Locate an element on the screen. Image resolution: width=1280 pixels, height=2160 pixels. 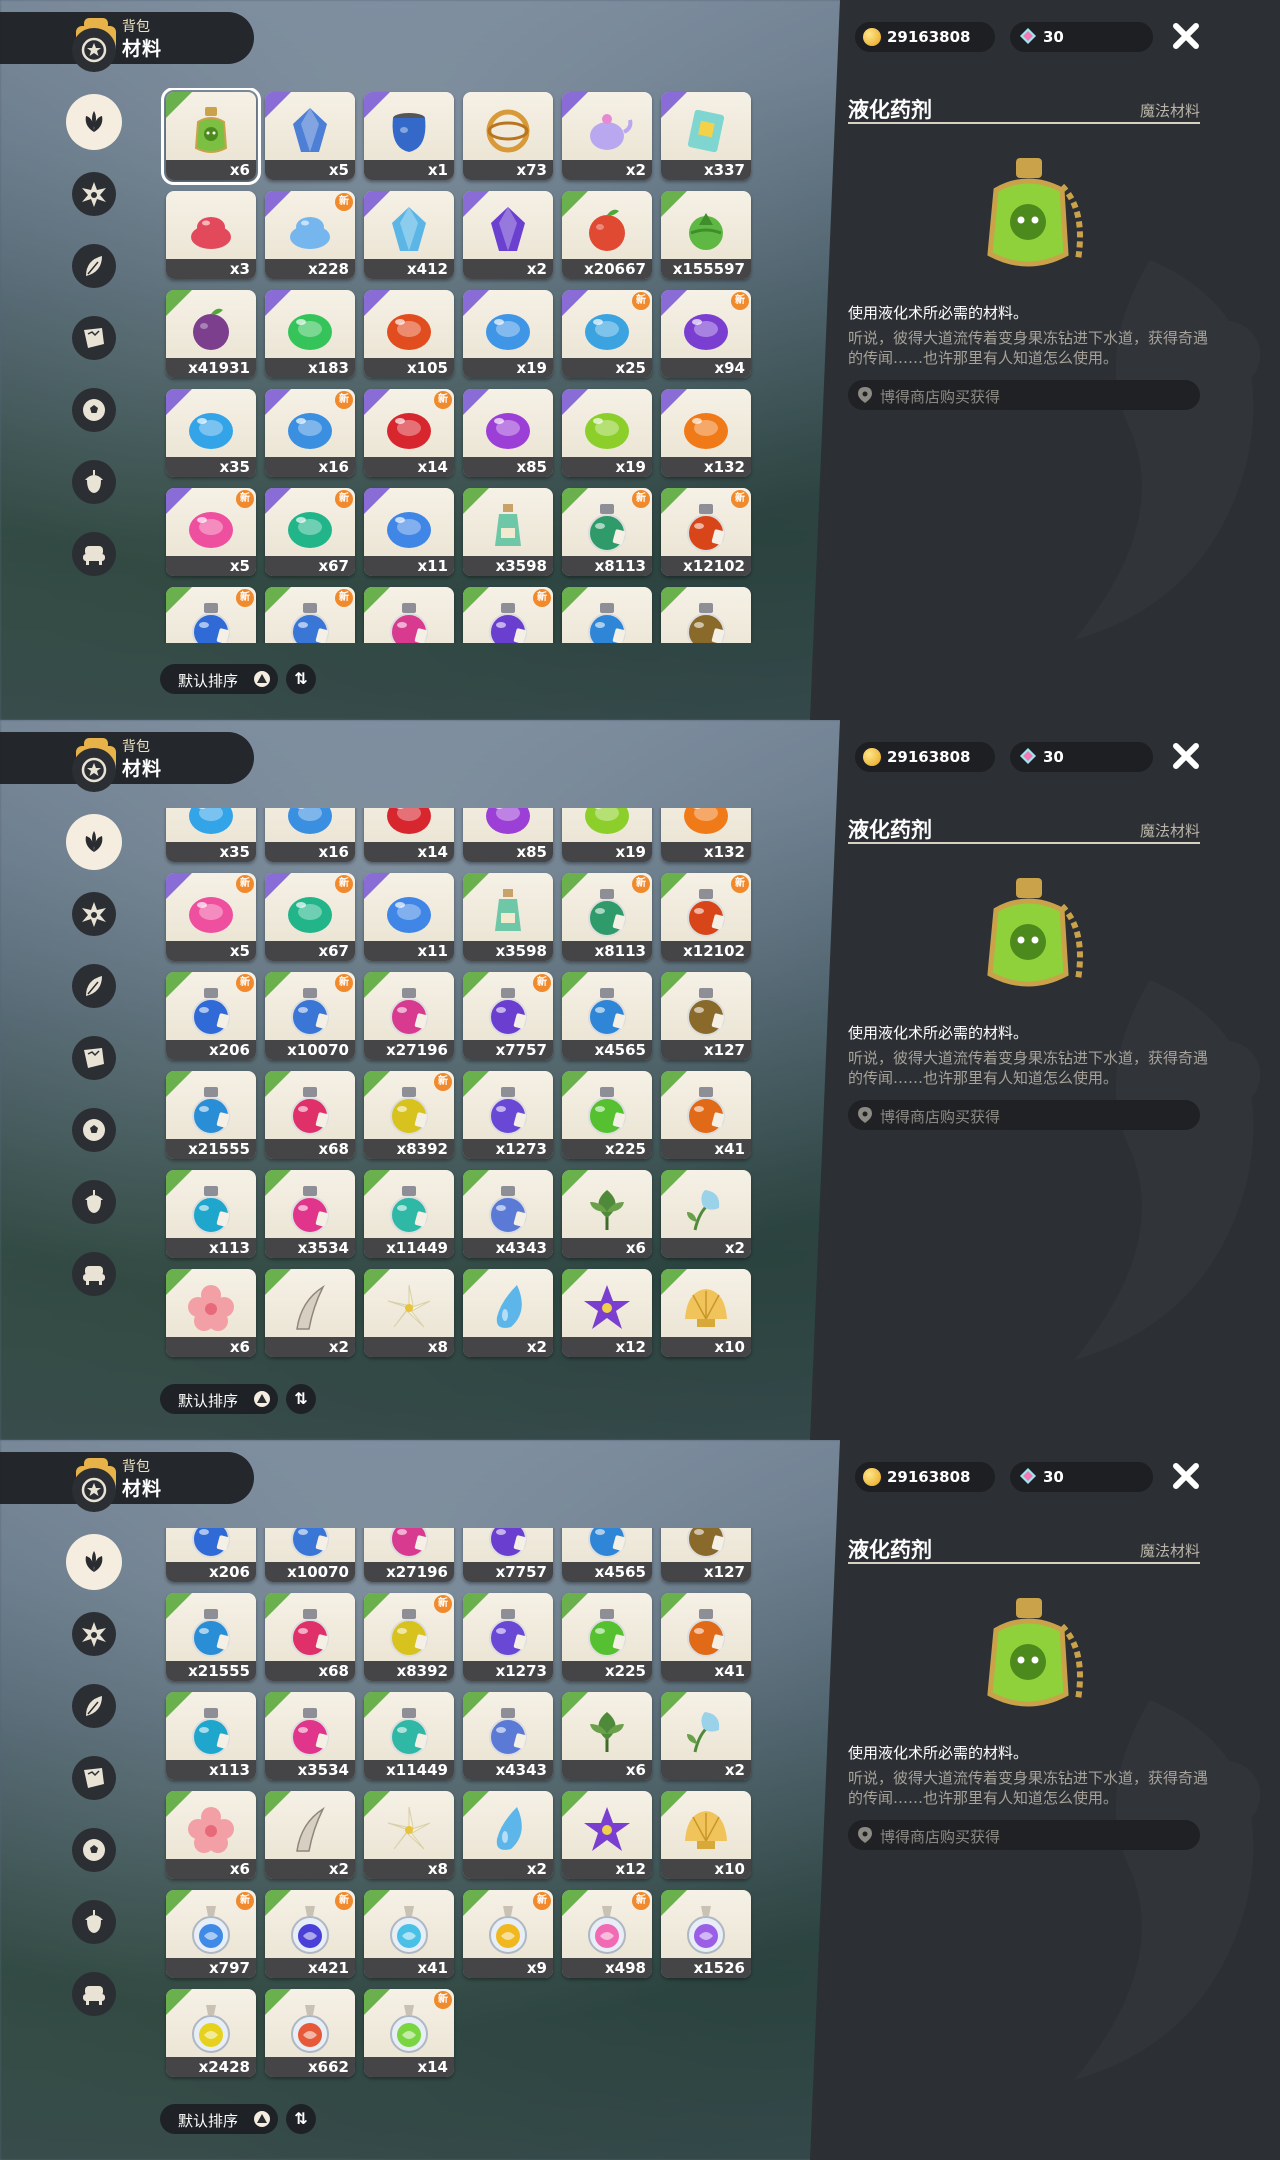
item-slot: x155597 is located at coordinates (706, 235).